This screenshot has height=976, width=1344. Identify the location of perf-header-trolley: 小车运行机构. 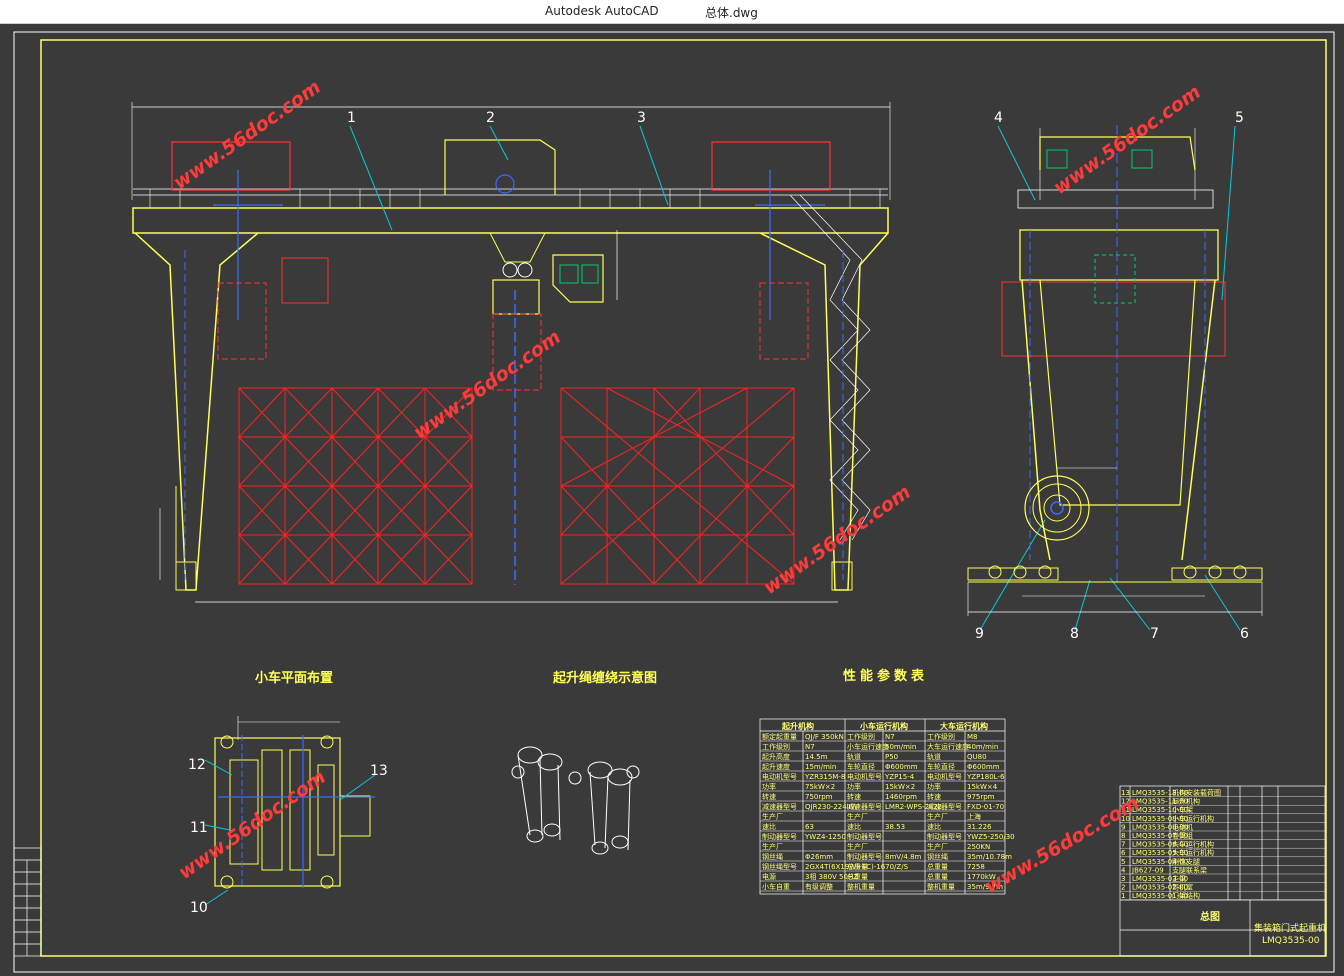
(884, 726).